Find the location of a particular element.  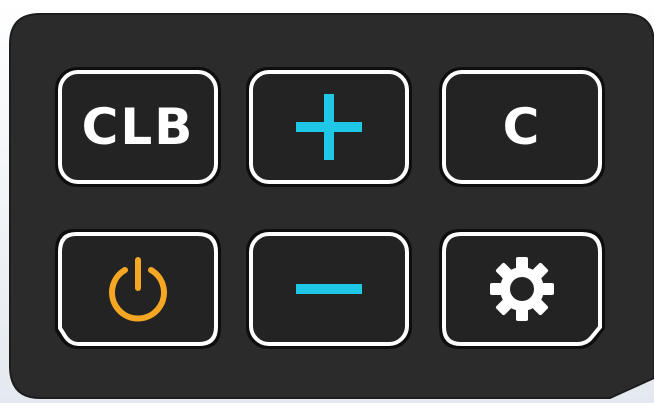

power-button is located at coordinates (138, 289).